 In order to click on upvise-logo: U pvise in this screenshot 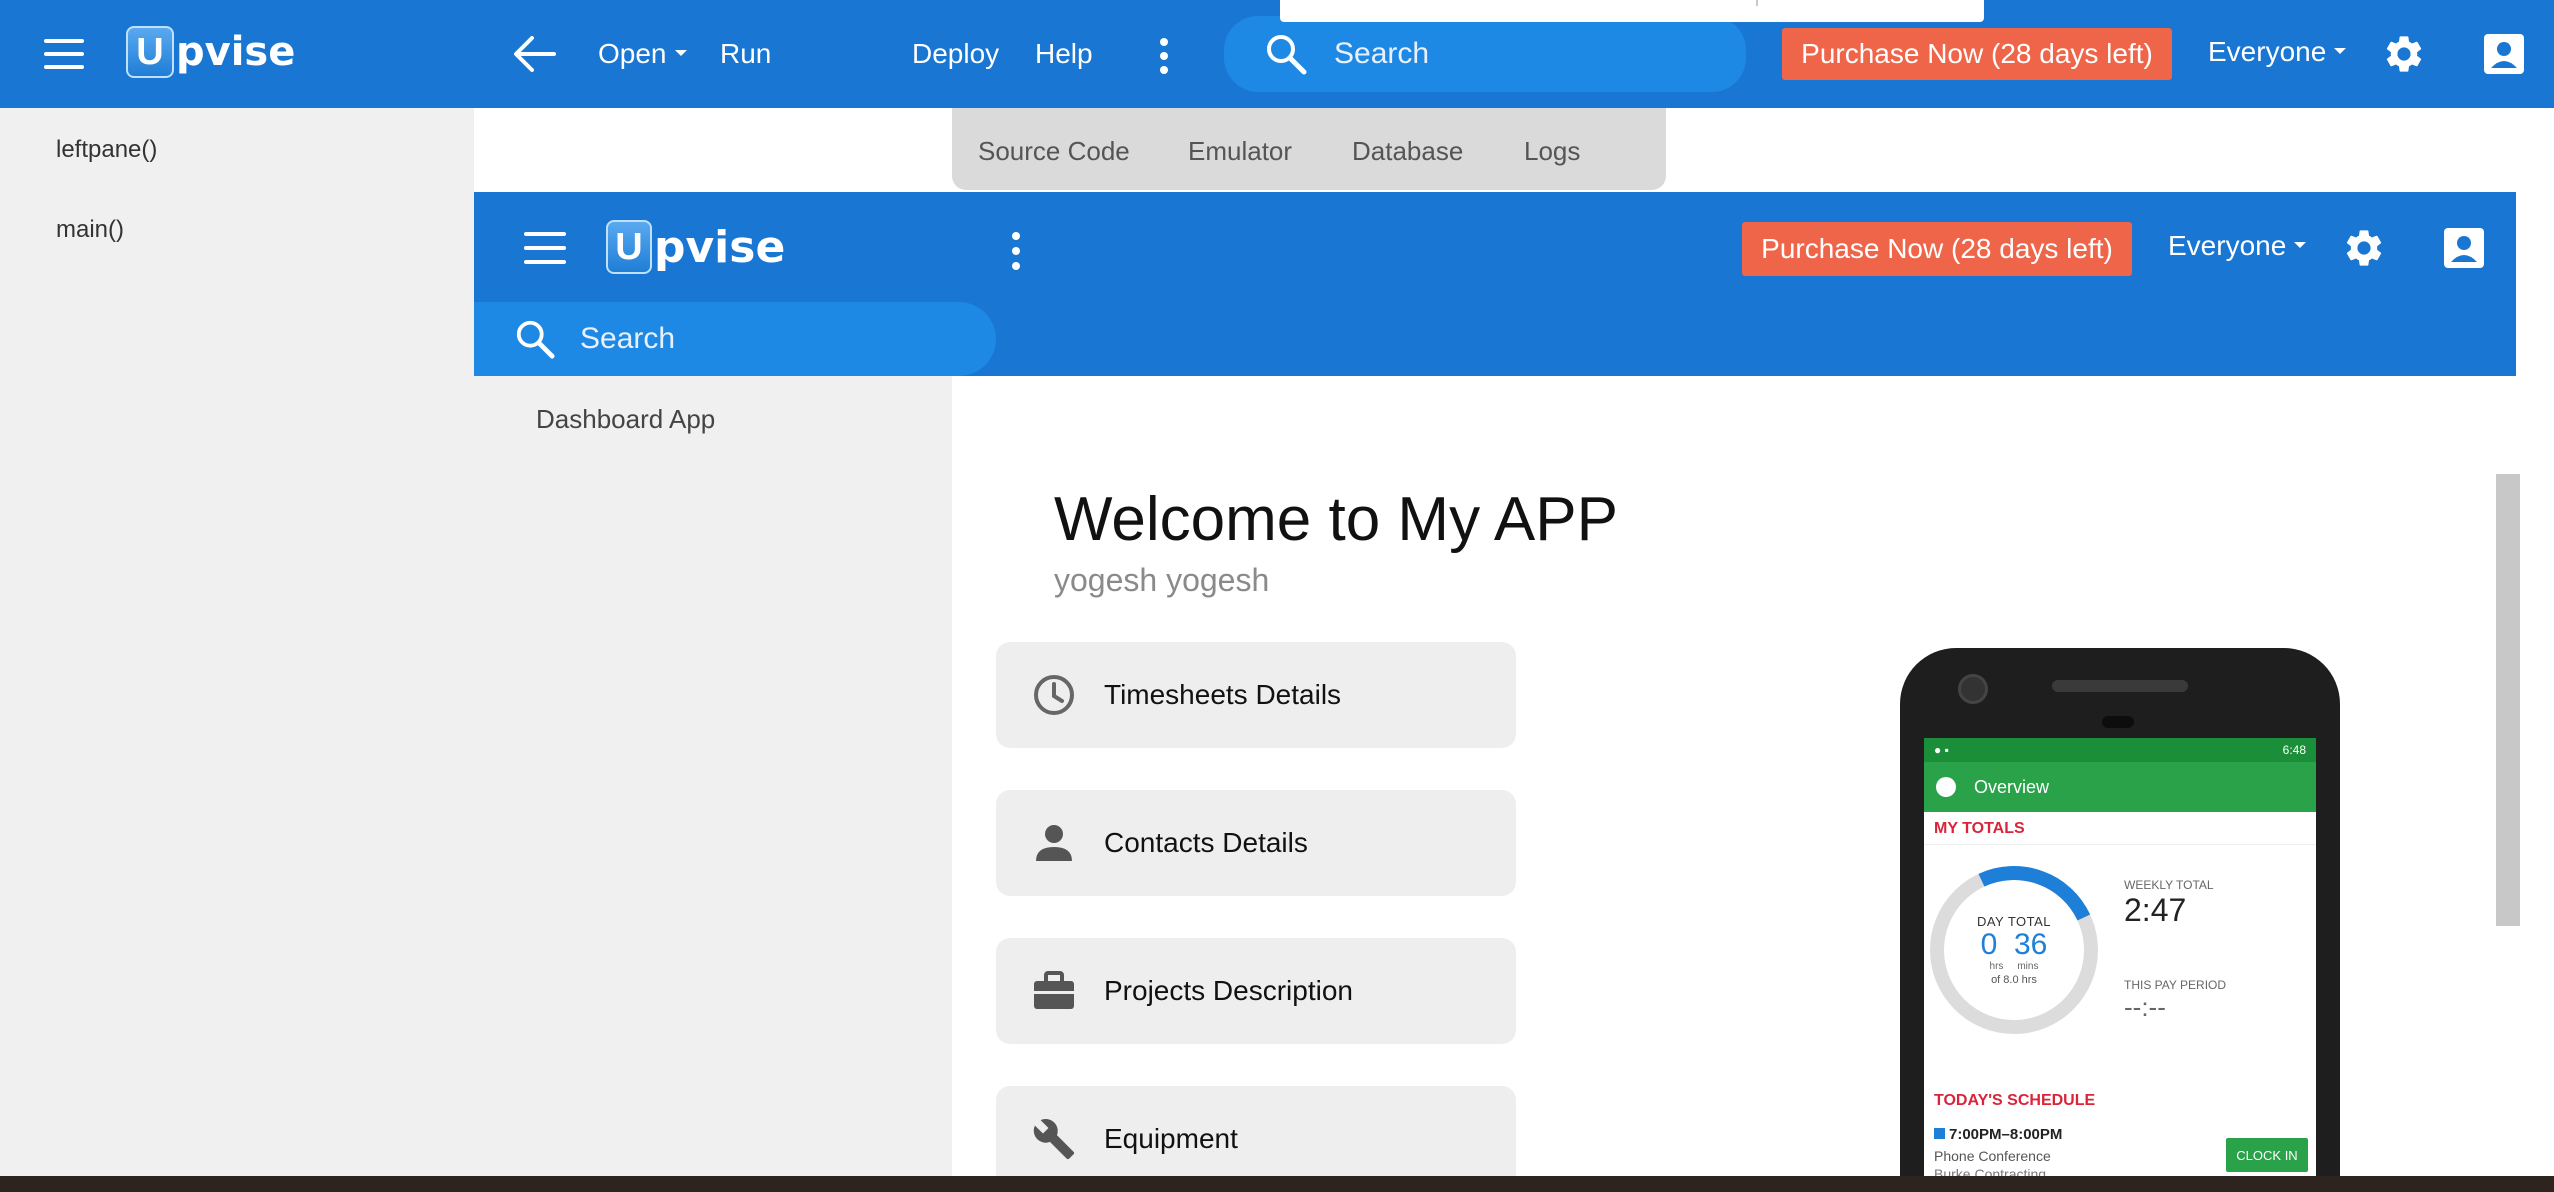, I will do `click(210, 52)`.